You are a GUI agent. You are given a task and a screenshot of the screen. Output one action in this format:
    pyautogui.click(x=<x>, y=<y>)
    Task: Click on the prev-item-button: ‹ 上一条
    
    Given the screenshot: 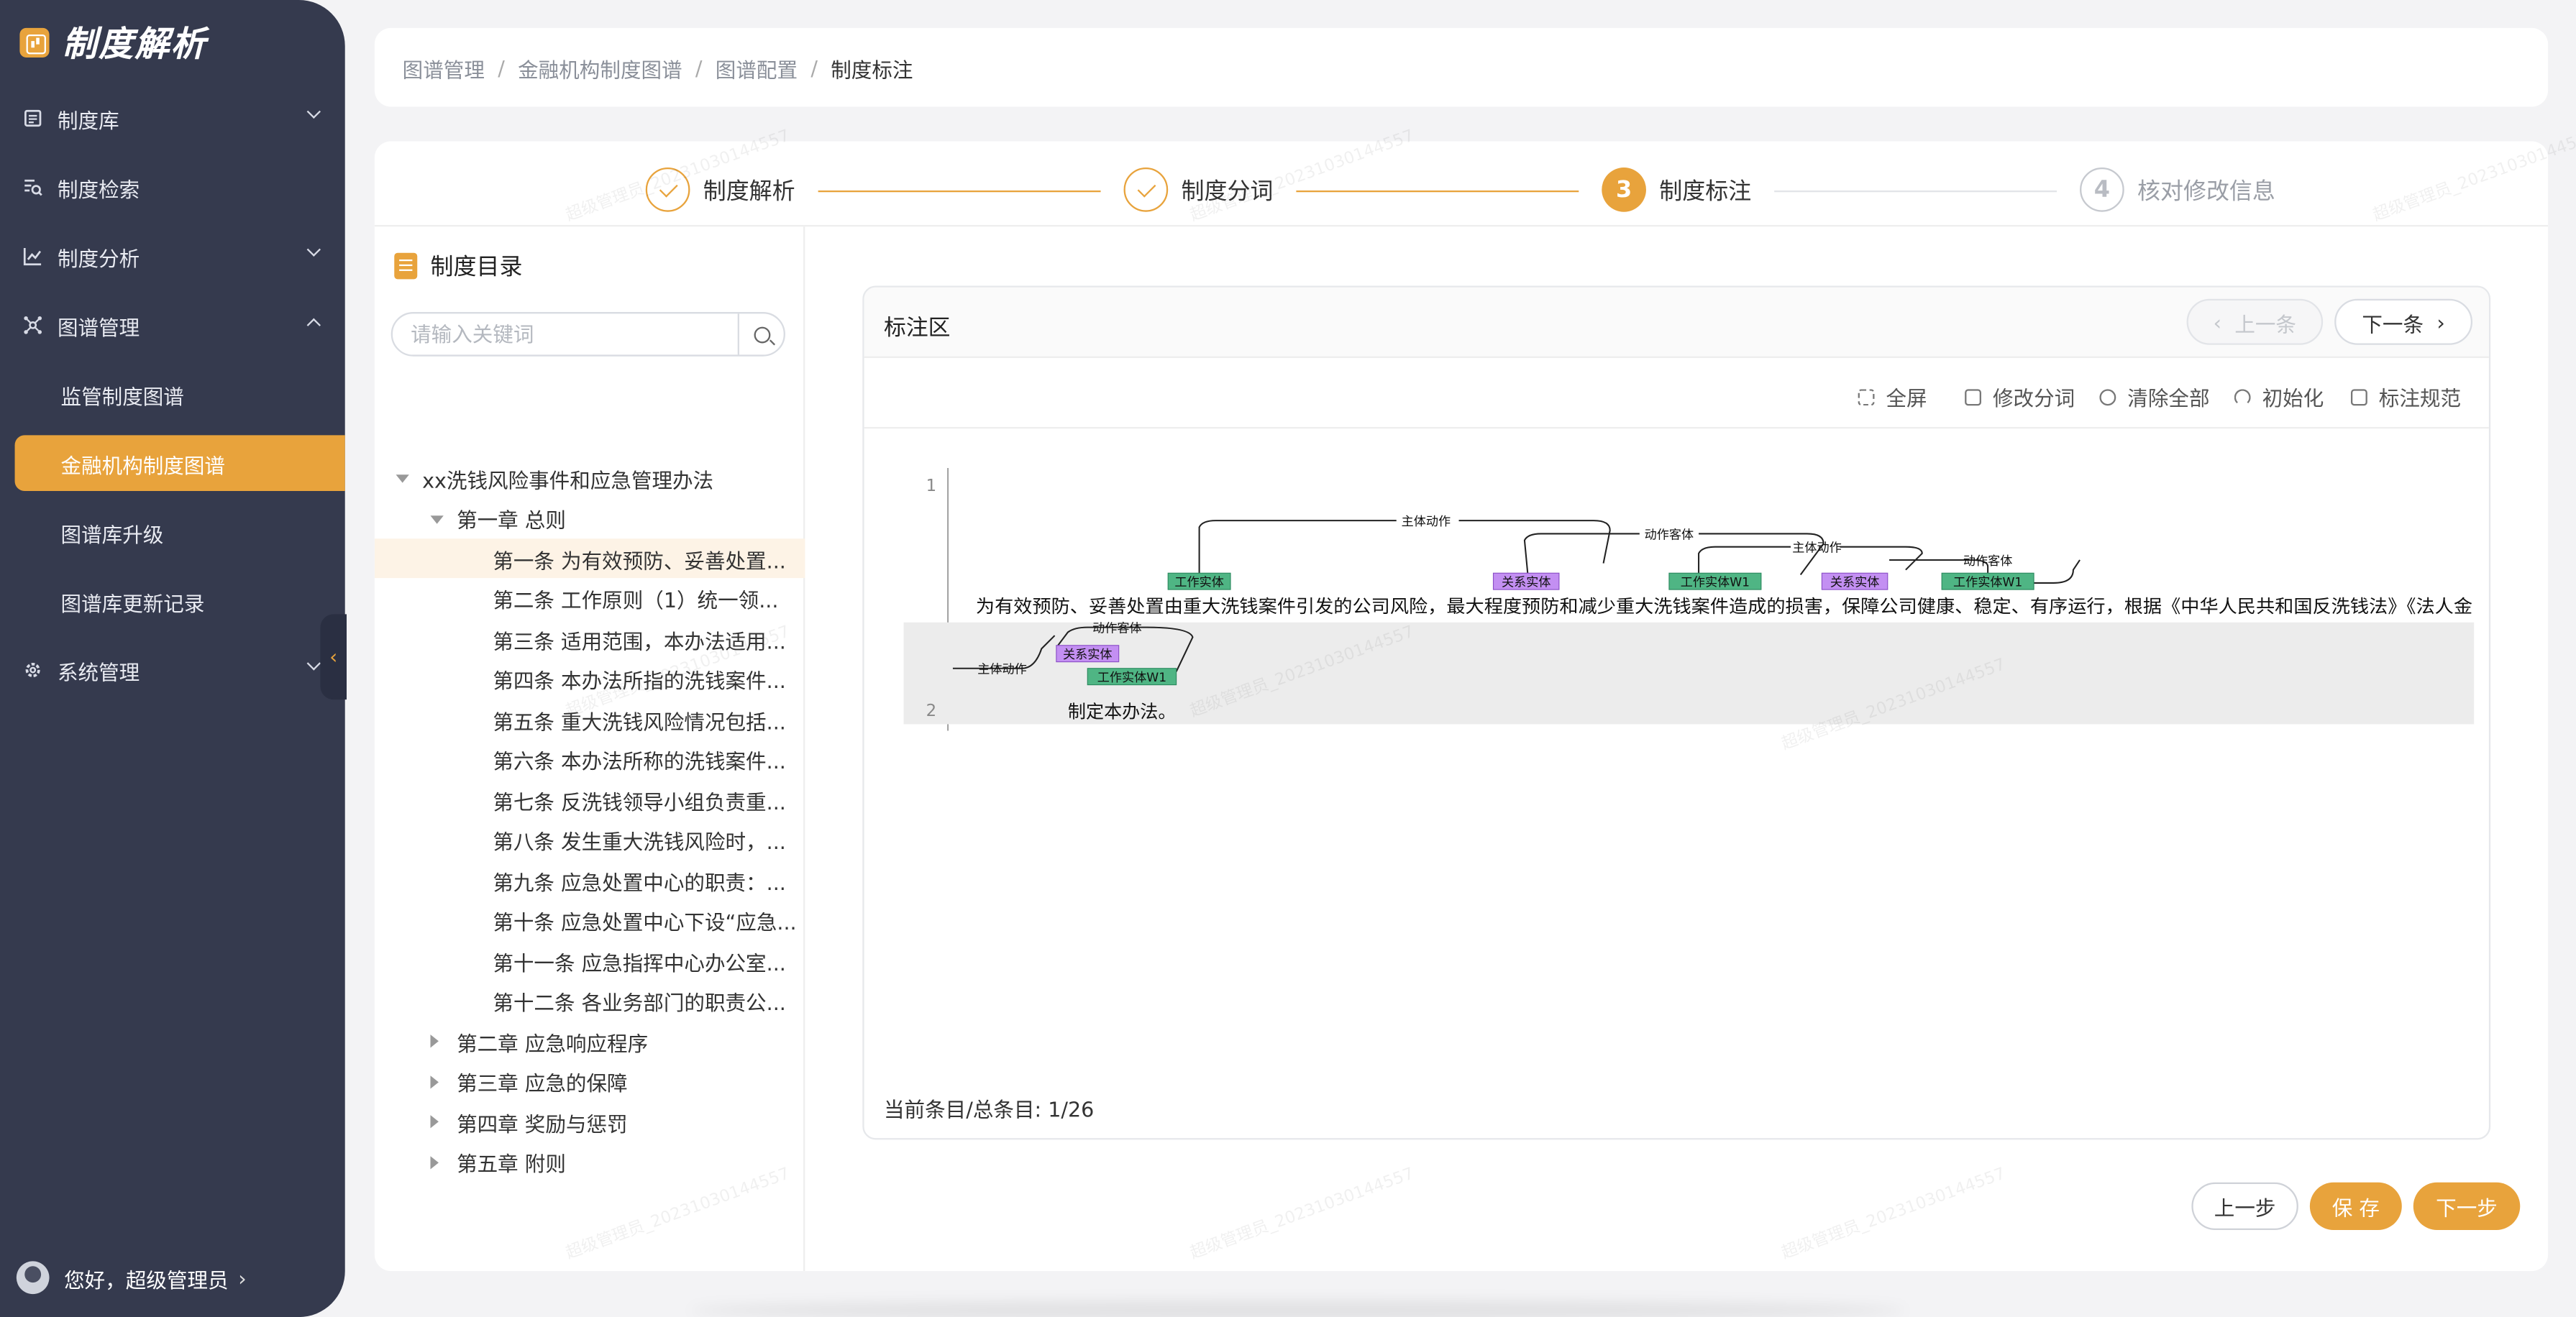 What is the action you would take?
    pyautogui.click(x=2255, y=322)
    